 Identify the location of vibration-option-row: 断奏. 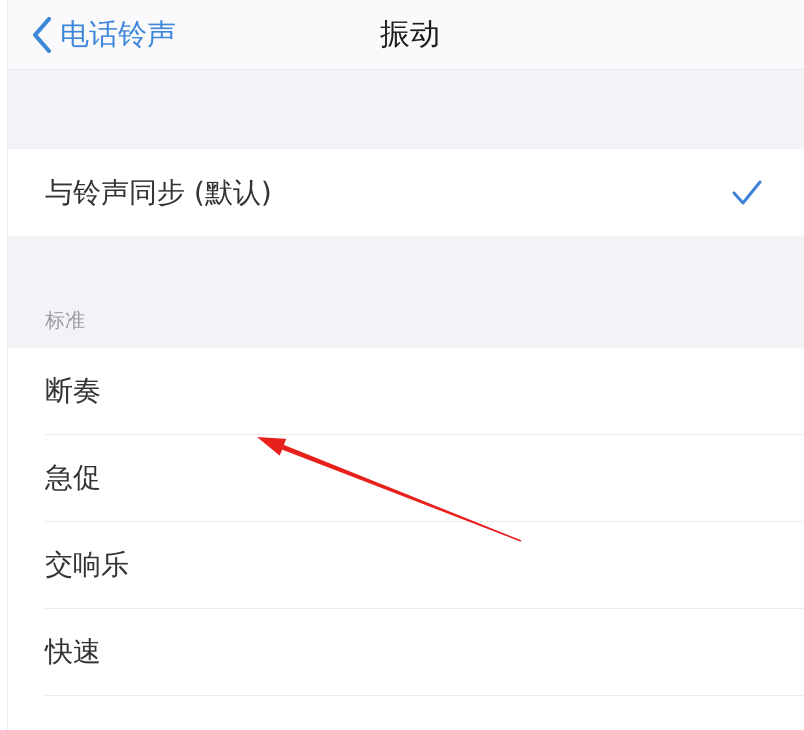
(424, 391).